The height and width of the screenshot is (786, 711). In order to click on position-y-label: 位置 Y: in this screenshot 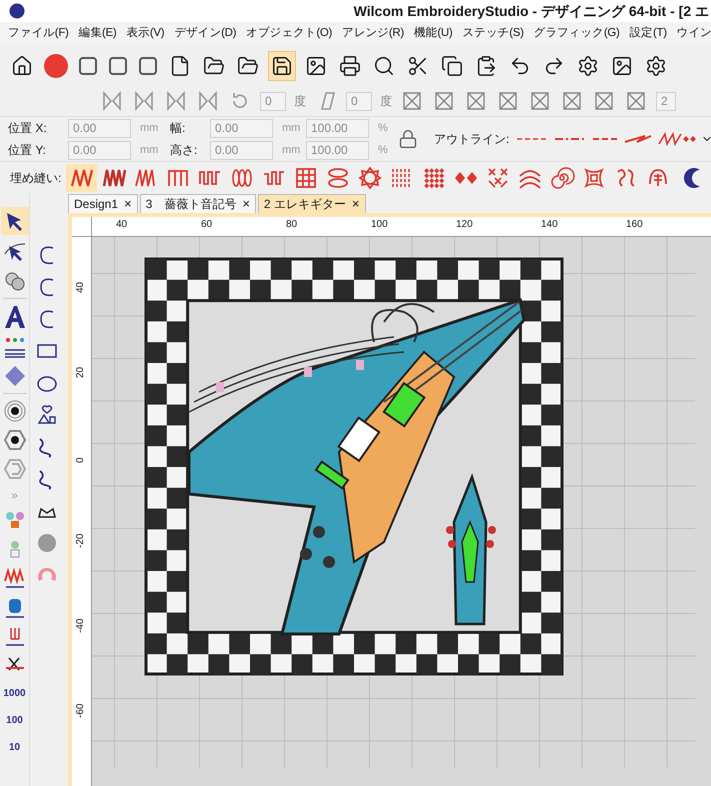, I will do `click(28, 150)`.